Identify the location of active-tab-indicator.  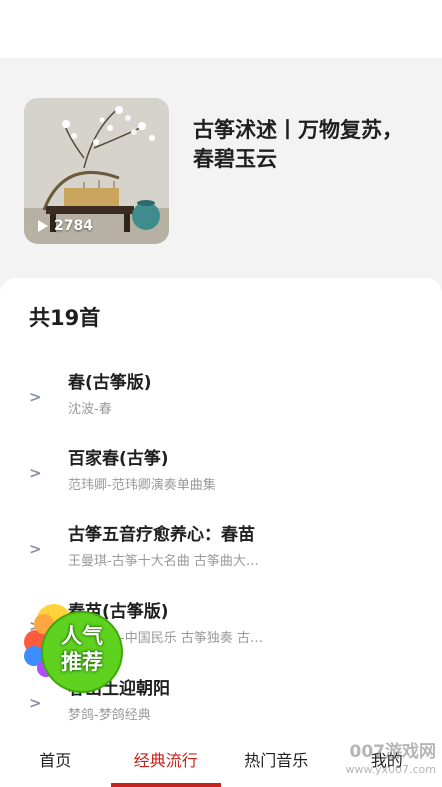
(165, 785).